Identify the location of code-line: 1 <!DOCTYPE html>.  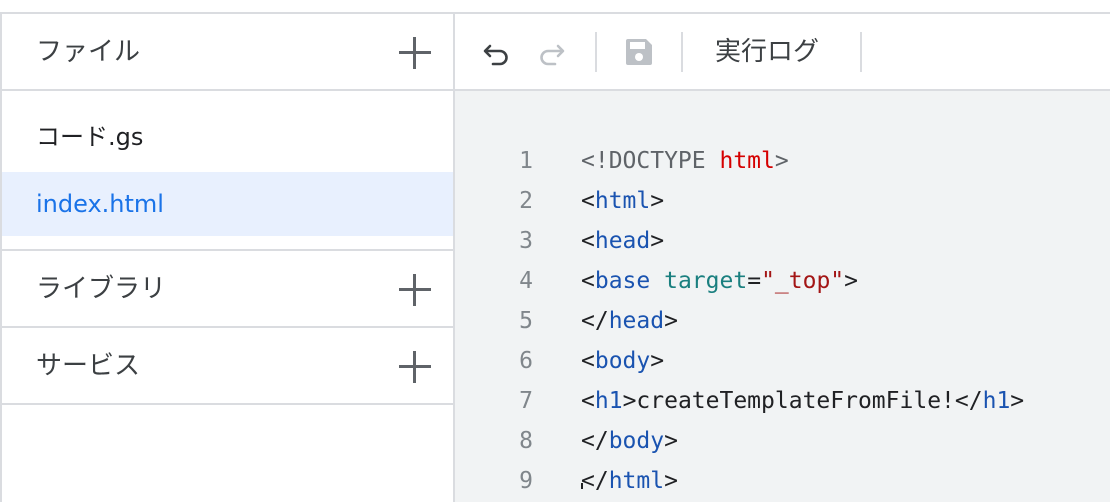
(782, 161).